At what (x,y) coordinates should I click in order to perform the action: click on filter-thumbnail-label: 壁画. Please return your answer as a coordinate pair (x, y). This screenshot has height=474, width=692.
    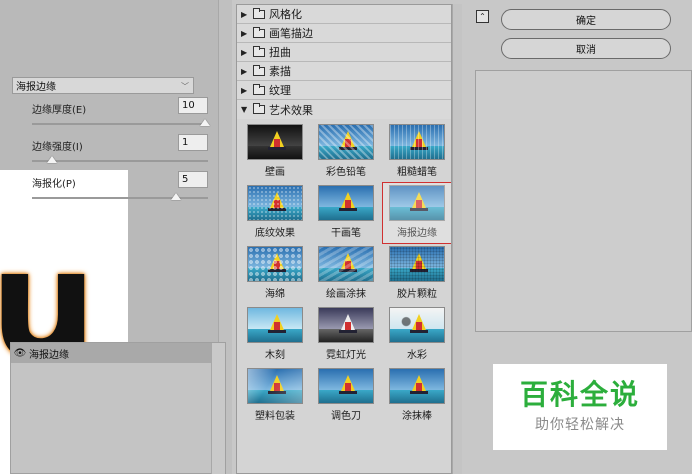
    Looking at the image, I should click on (275, 172).